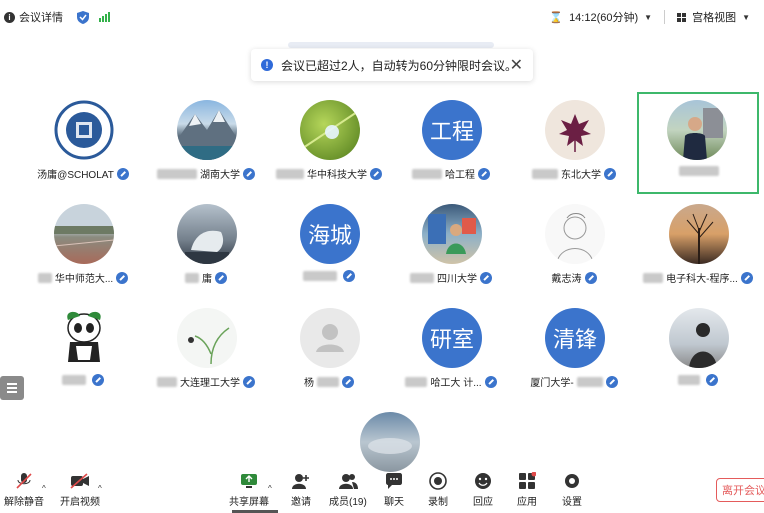  I want to click on field-photo-icon, so click(84, 236).